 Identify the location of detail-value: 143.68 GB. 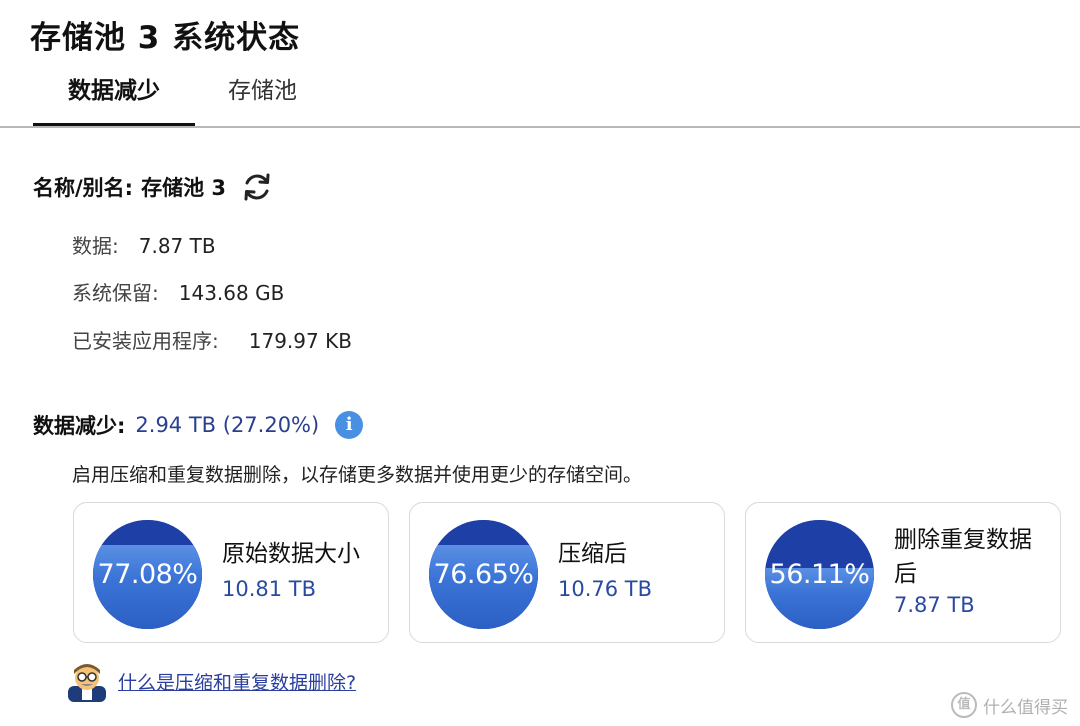
(231, 293).